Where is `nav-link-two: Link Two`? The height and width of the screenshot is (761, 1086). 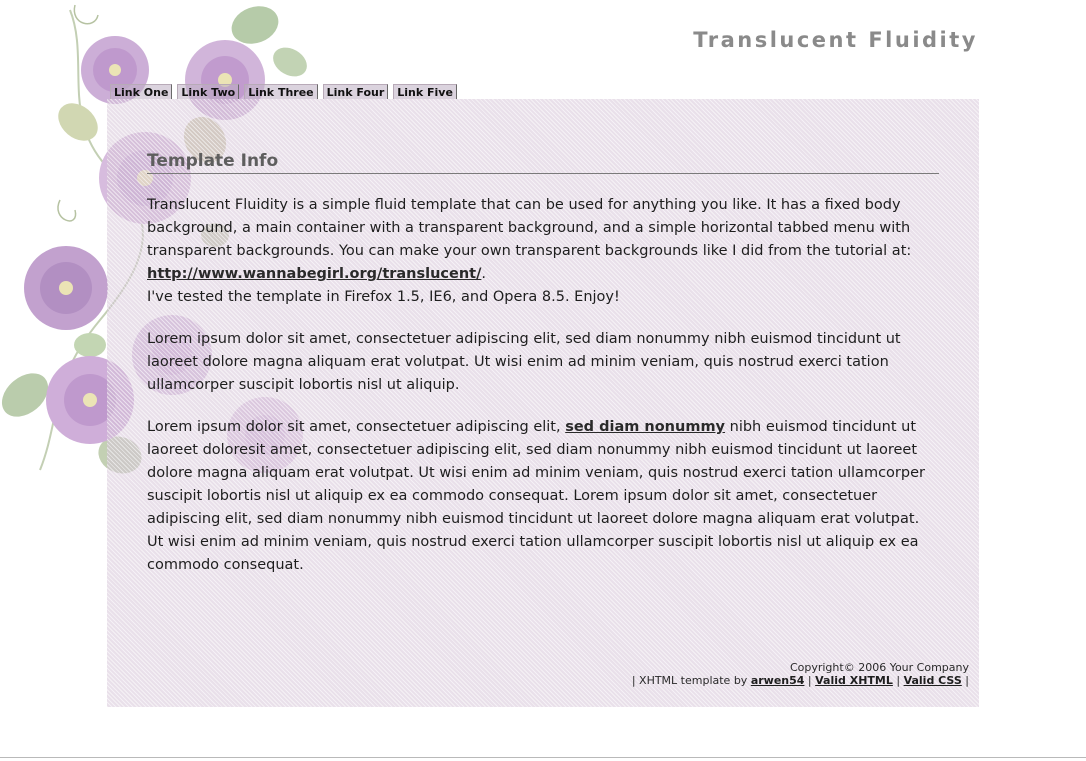
nav-link-two: Link Two is located at coordinates (208, 91).